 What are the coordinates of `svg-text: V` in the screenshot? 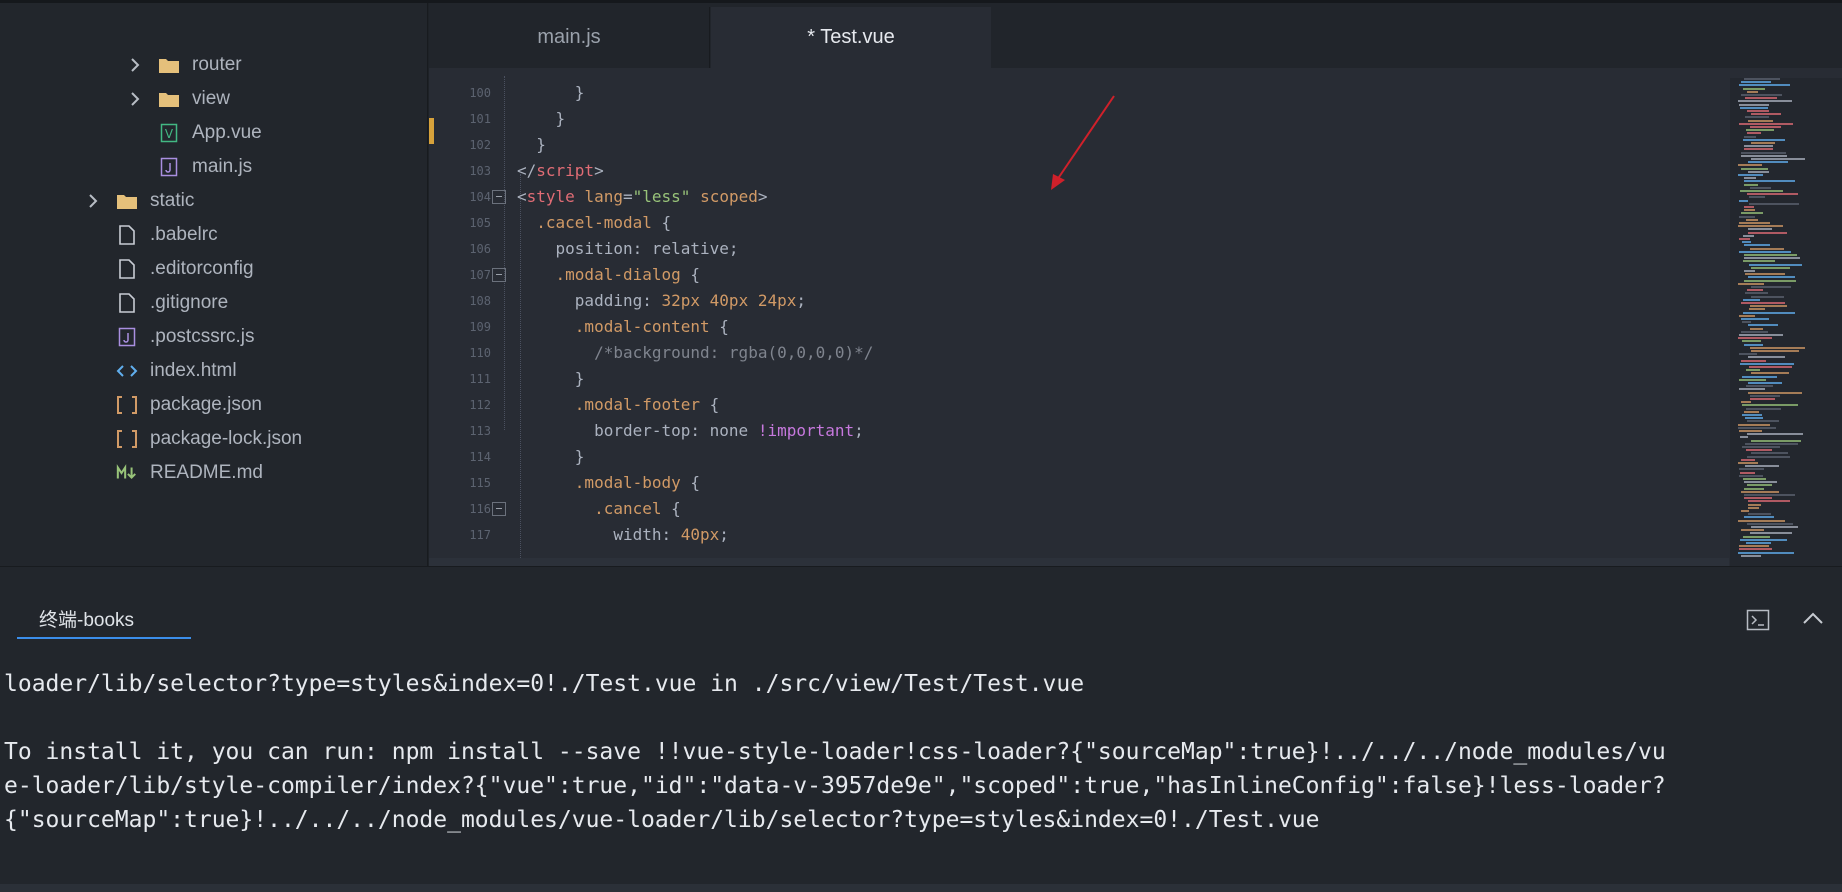 It's located at (169, 134).